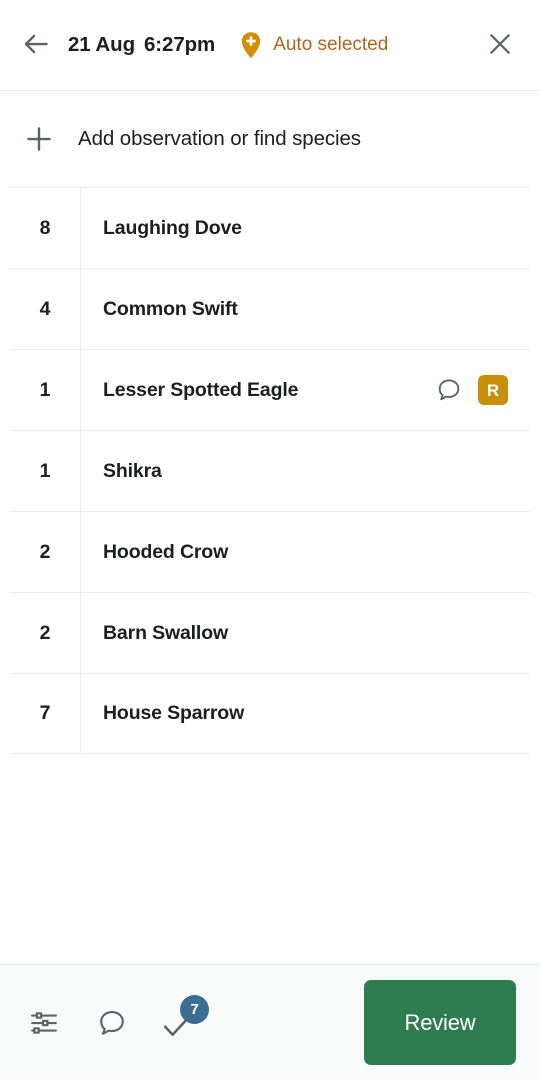  I want to click on close-button, so click(500, 45).